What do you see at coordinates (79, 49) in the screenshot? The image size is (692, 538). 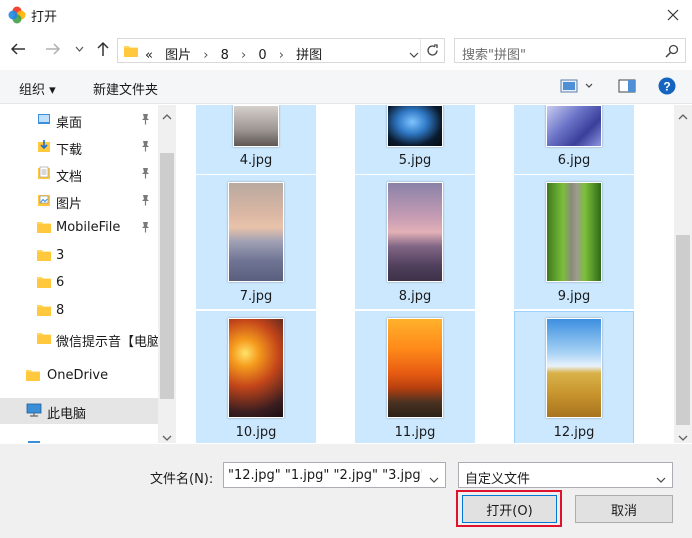 I see `recent-locations-button` at bounding box center [79, 49].